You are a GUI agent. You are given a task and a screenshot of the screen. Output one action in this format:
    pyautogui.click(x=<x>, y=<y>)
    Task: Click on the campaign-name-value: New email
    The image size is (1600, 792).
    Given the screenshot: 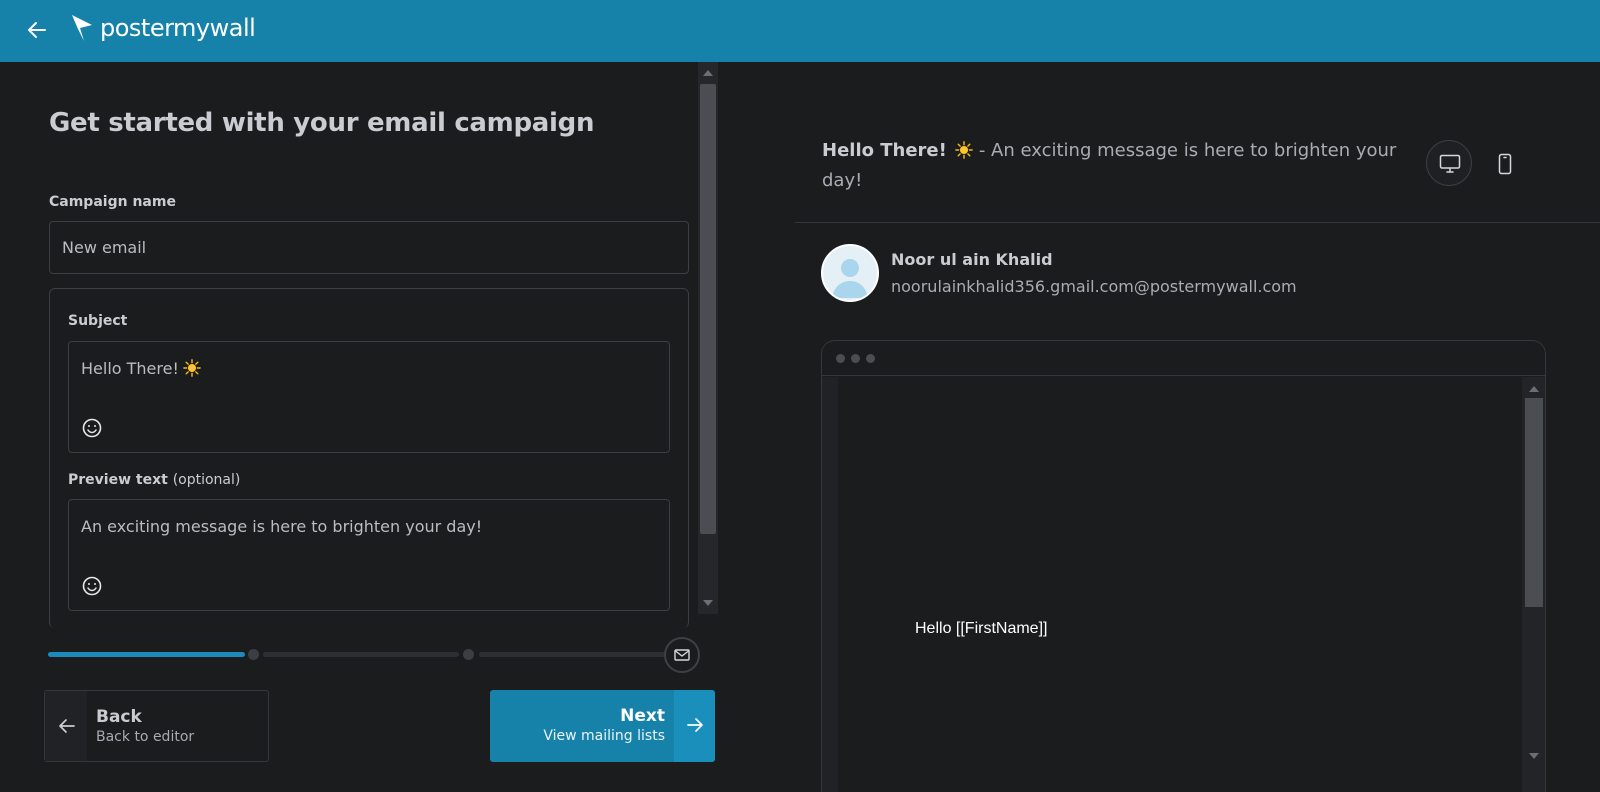 What is the action you would take?
    pyautogui.click(x=104, y=247)
    